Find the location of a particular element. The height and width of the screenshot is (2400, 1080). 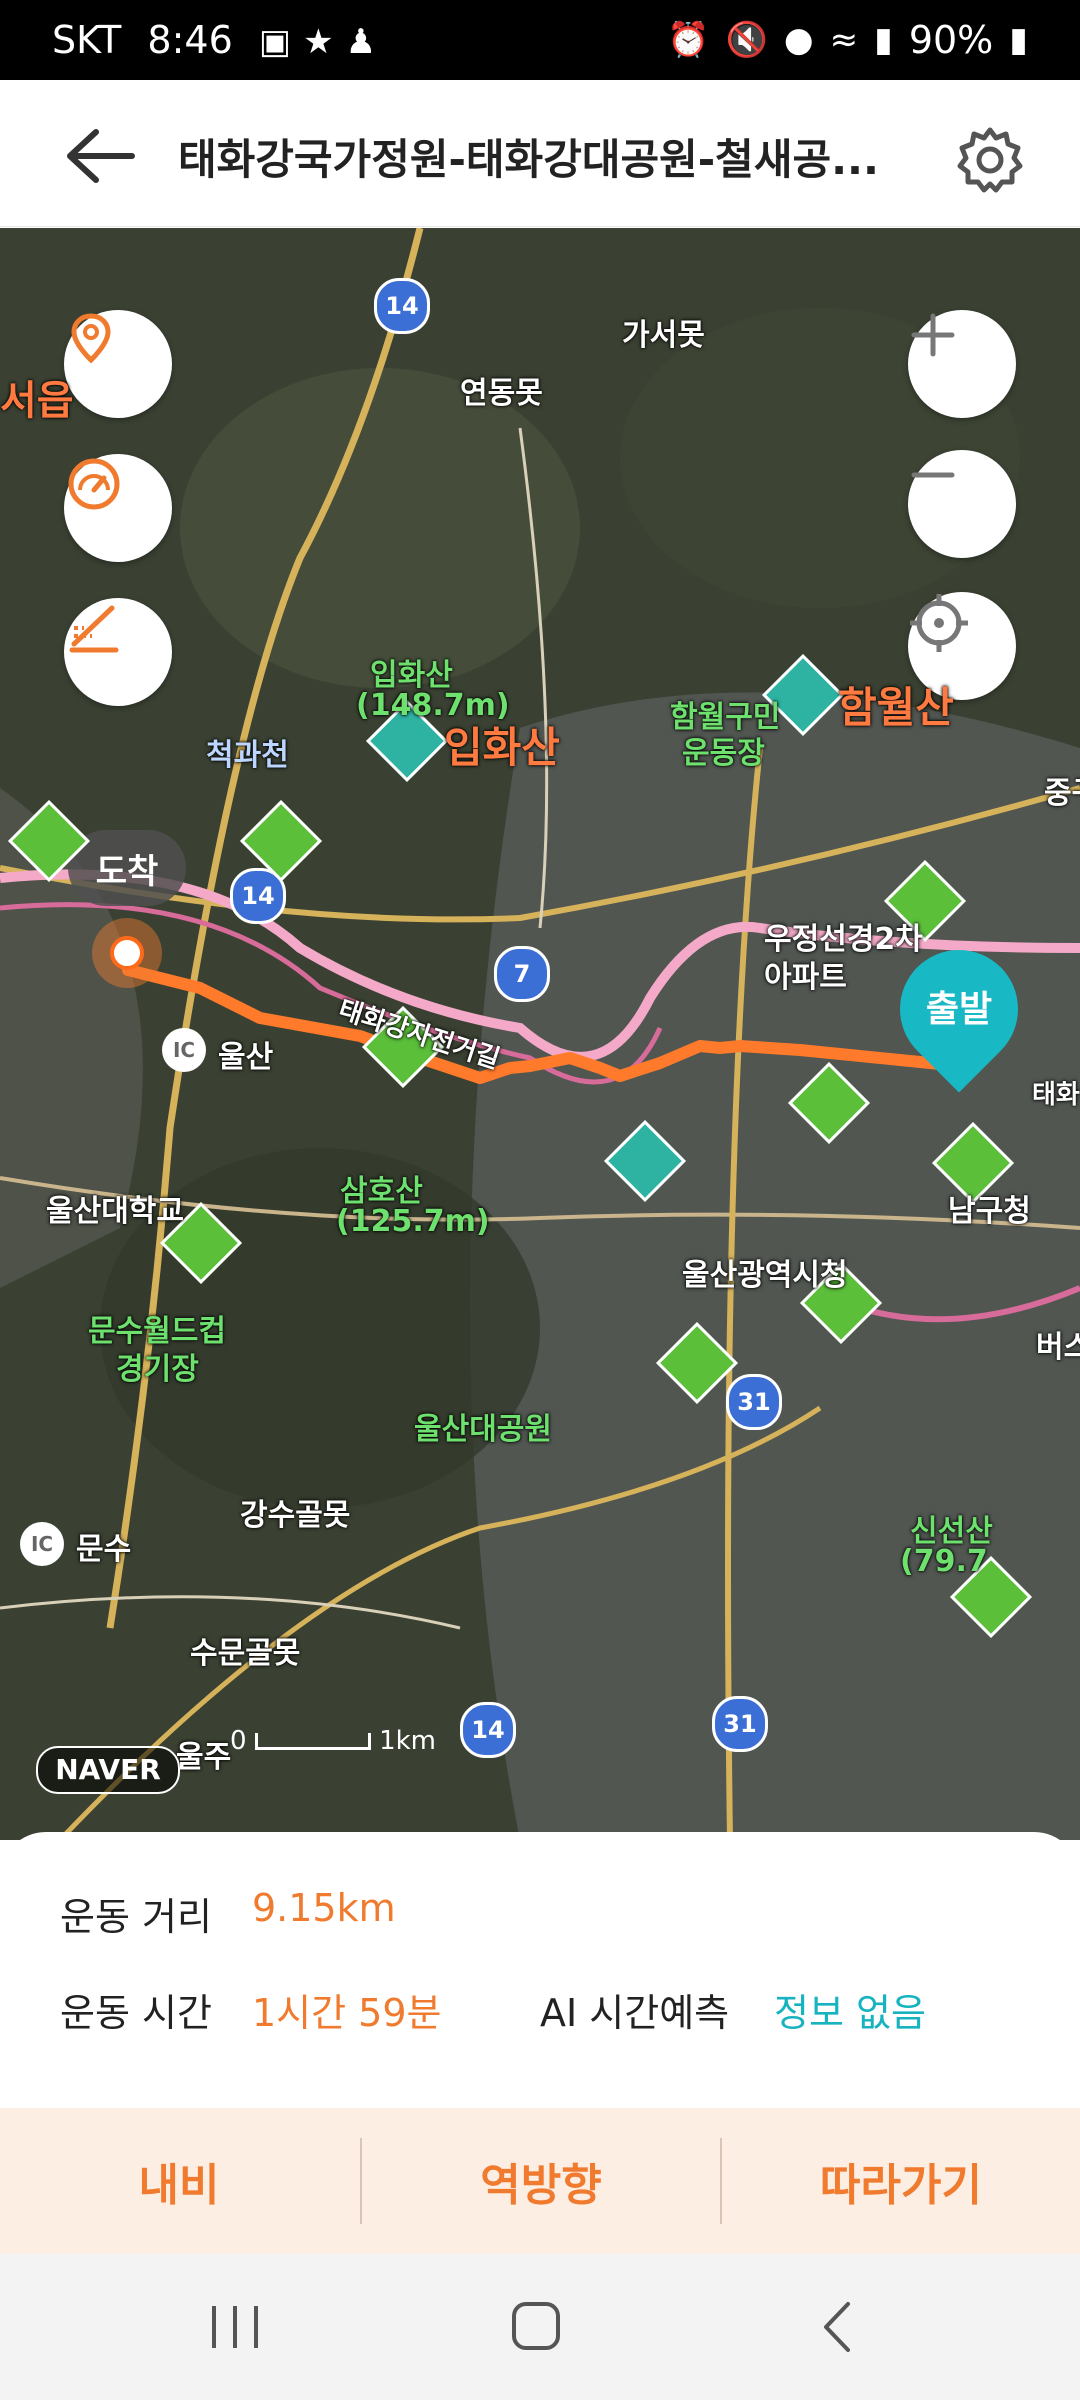

wifi-icon: ≈ is located at coordinates (844, 40).